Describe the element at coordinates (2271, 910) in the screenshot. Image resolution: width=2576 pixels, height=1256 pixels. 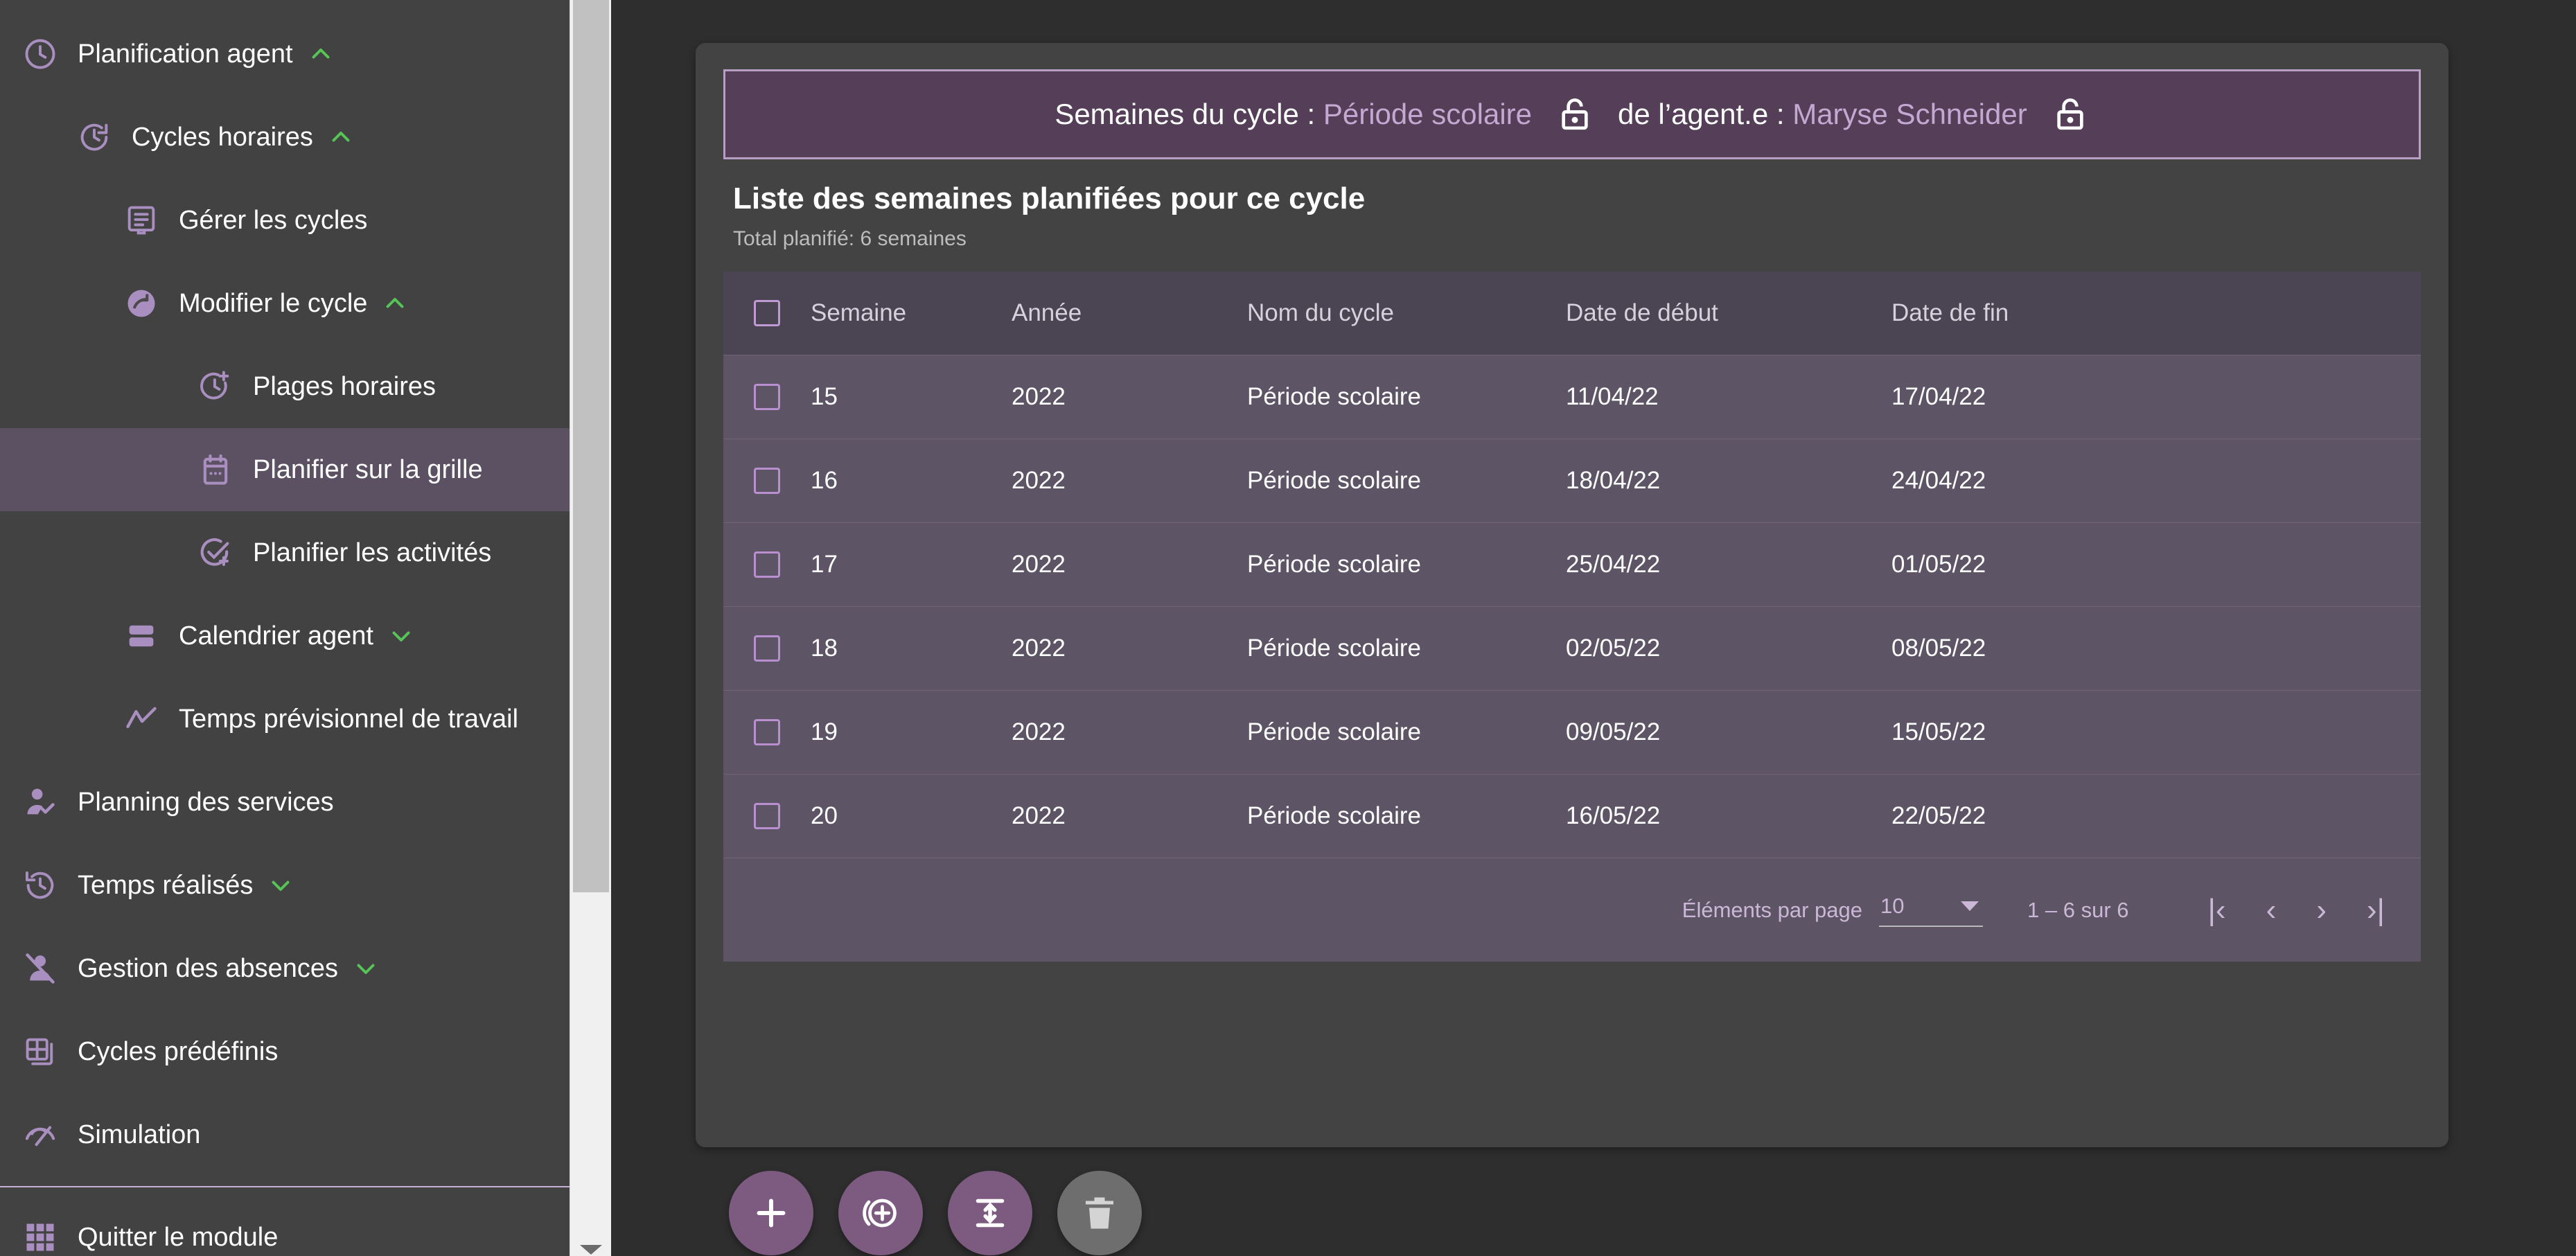
I see `previous-page-button: ‹` at that location.